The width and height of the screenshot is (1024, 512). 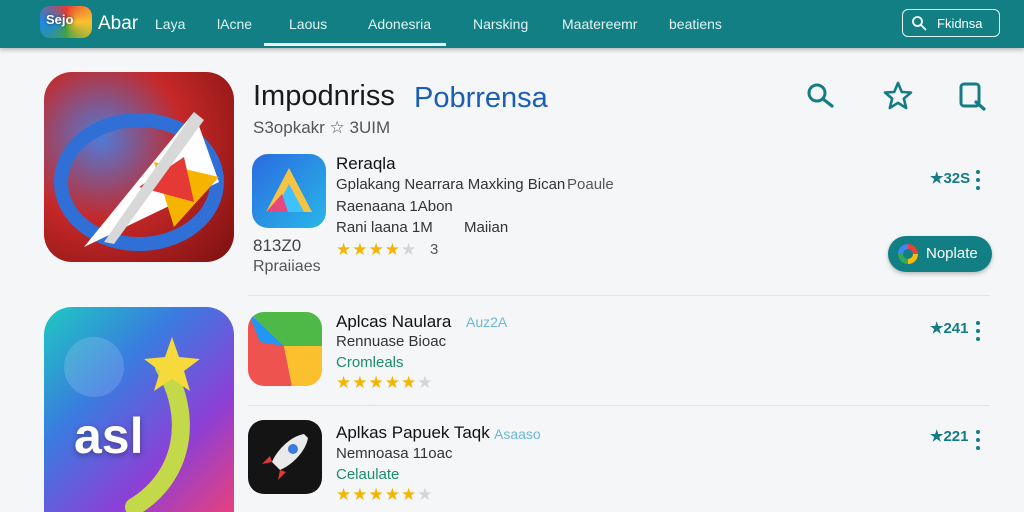 What do you see at coordinates (109, 436) in the screenshot?
I see `featured-app-2-wordmark: asl` at bounding box center [109, 436].